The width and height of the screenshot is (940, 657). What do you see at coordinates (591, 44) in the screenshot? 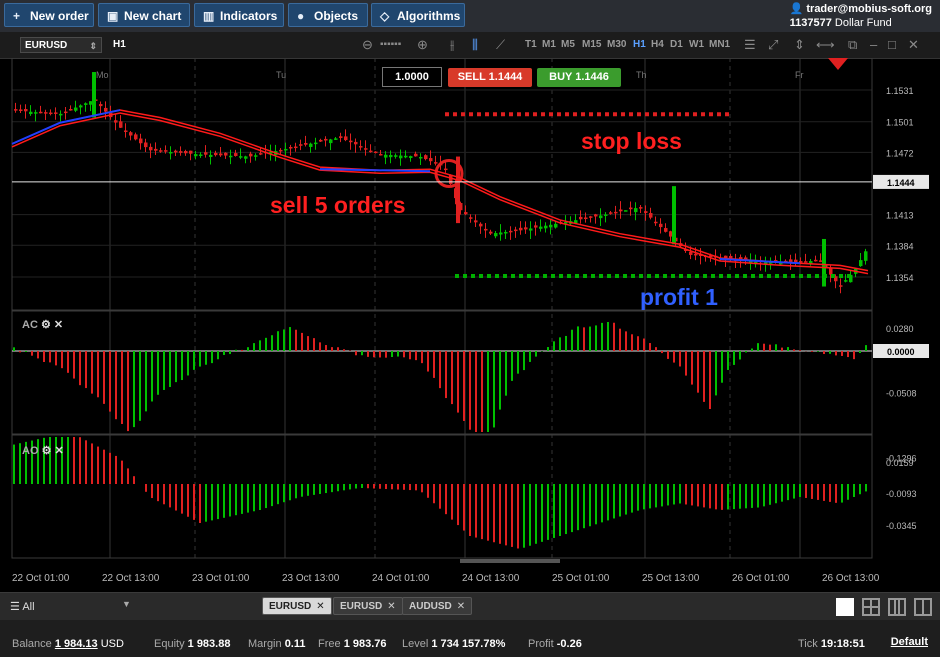
I see `timeframe-m15: M15` at bounding box center [591, 44].